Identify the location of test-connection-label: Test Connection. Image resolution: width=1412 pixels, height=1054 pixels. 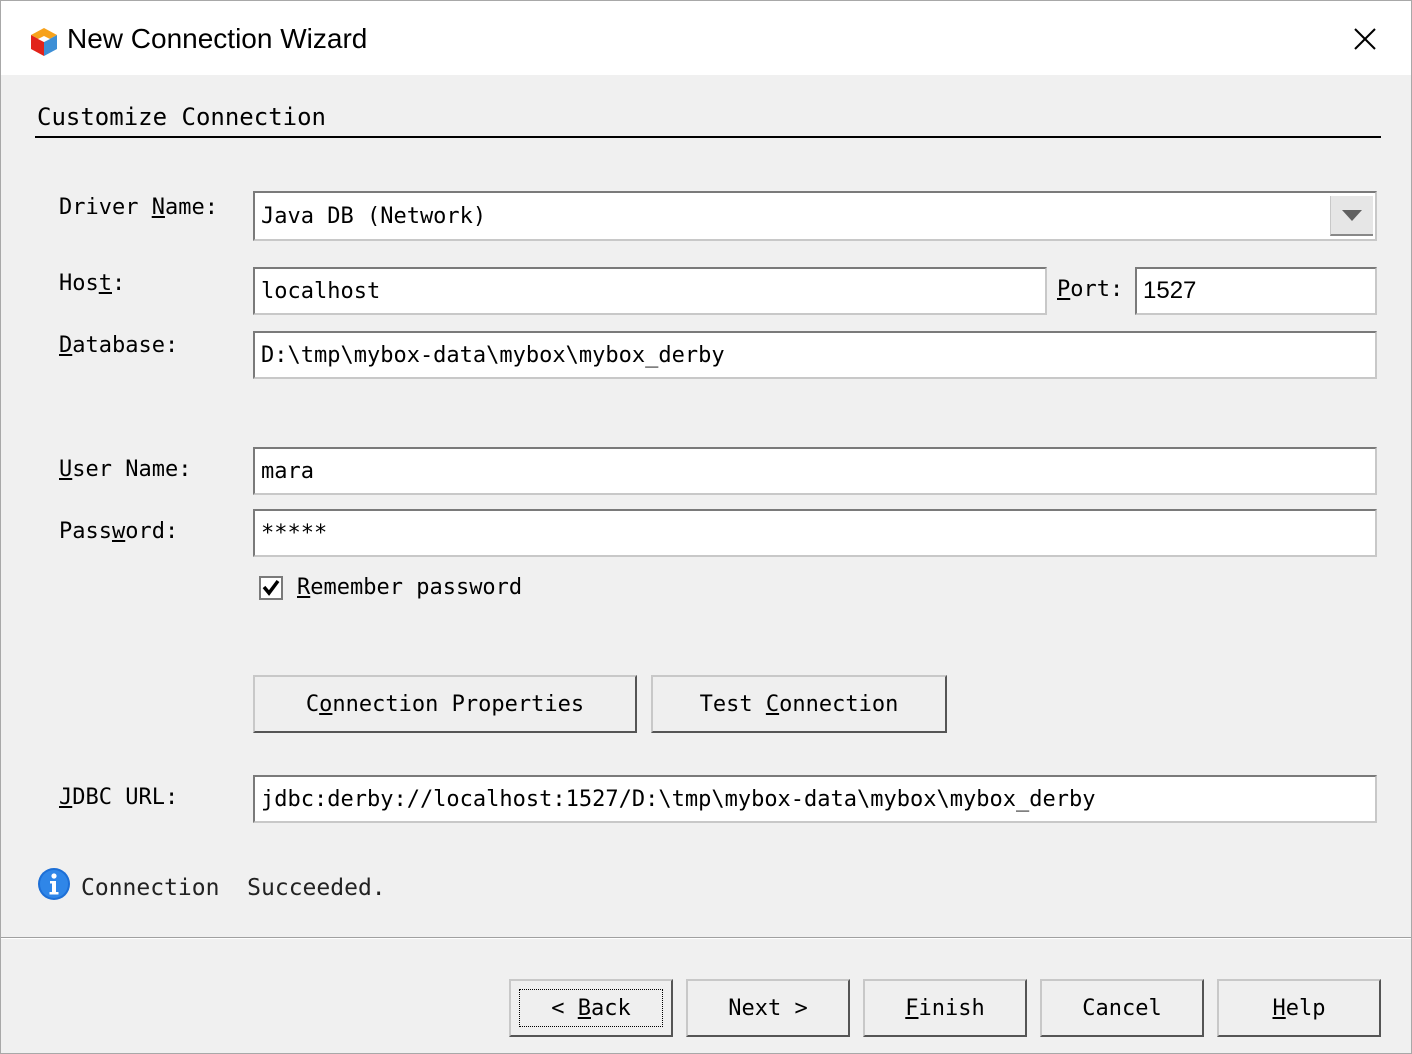
(799, 704).